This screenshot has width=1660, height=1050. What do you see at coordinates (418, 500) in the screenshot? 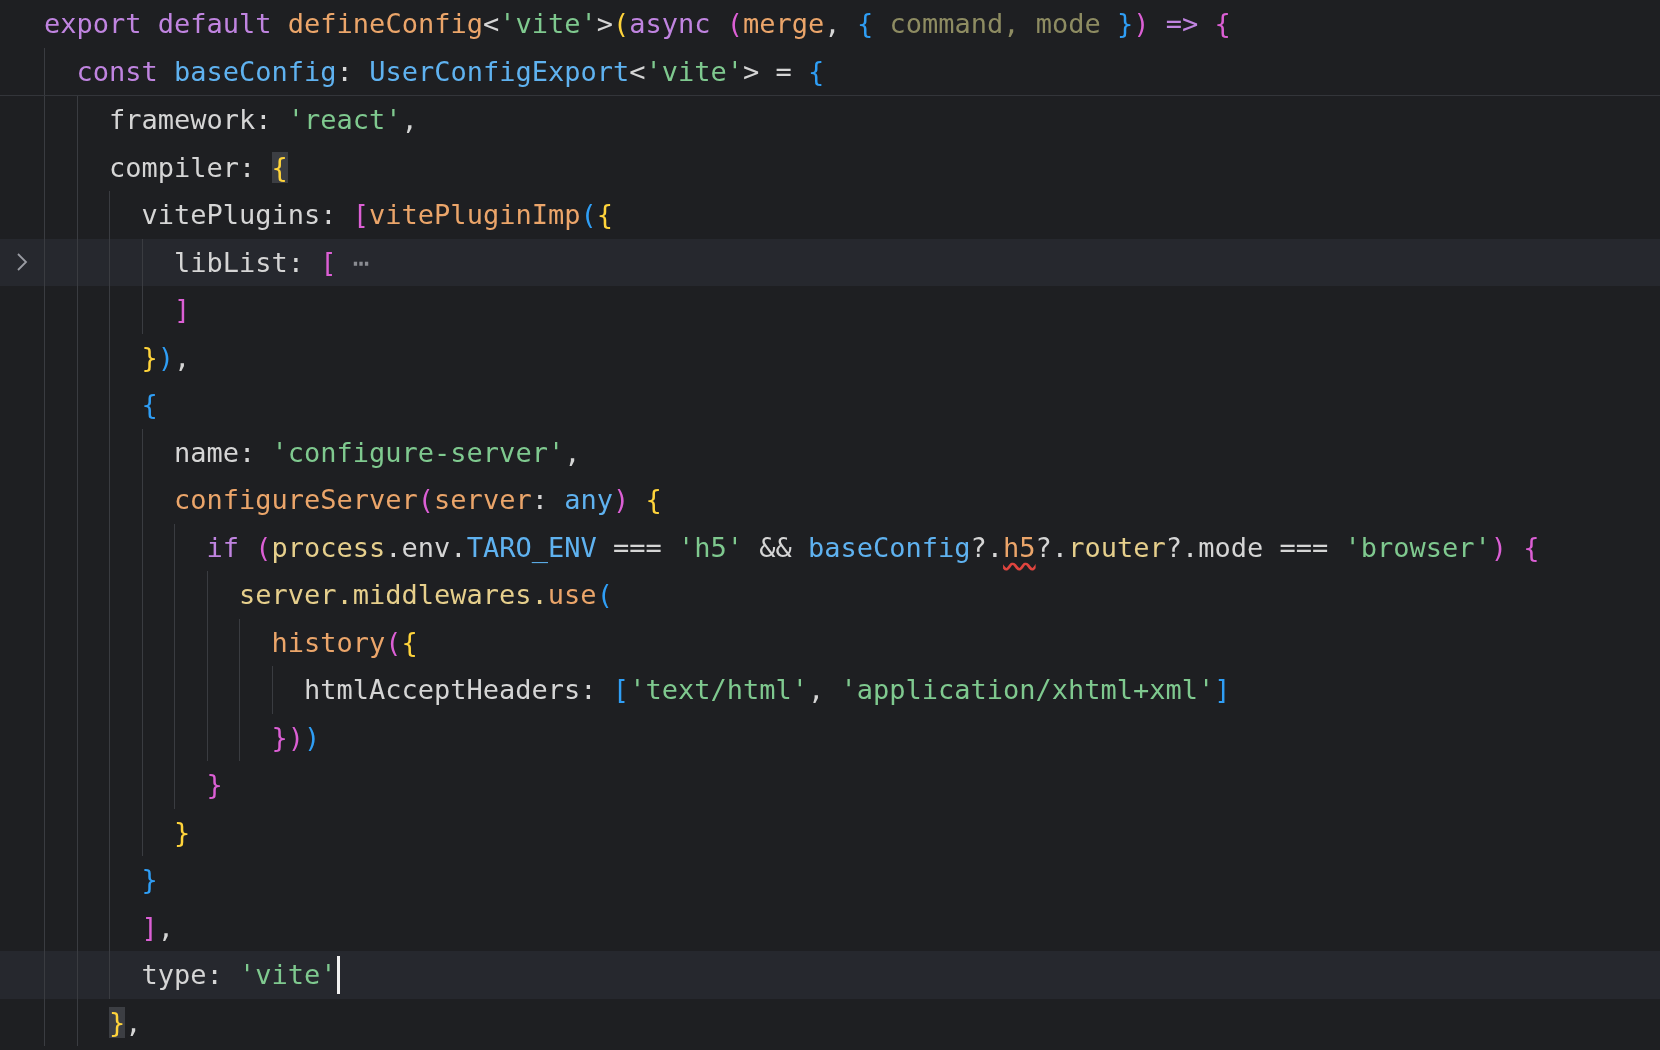
I see `code-line: configureServer(server: any) {` at bounding box center [418, 500].